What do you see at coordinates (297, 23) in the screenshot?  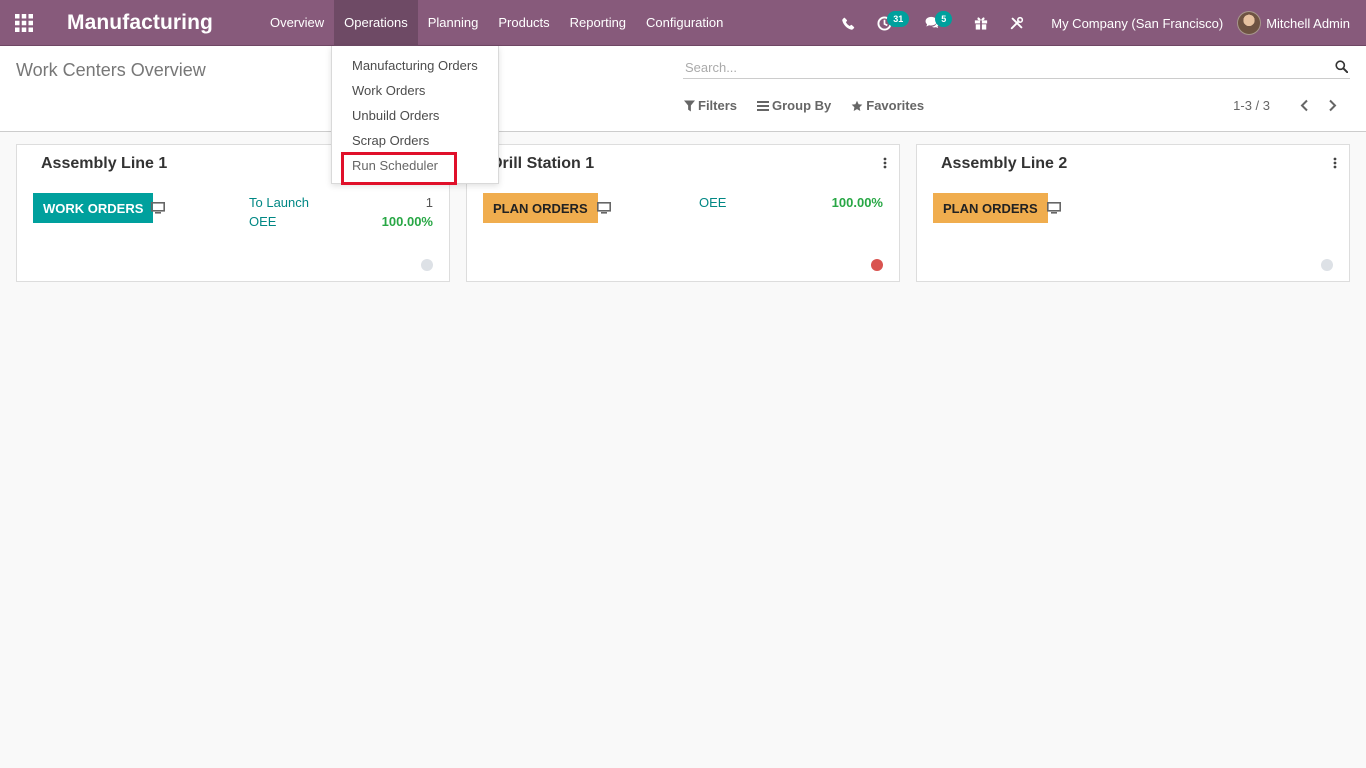 I see `menu-overview: Overview` at bounding box center [297, 23].